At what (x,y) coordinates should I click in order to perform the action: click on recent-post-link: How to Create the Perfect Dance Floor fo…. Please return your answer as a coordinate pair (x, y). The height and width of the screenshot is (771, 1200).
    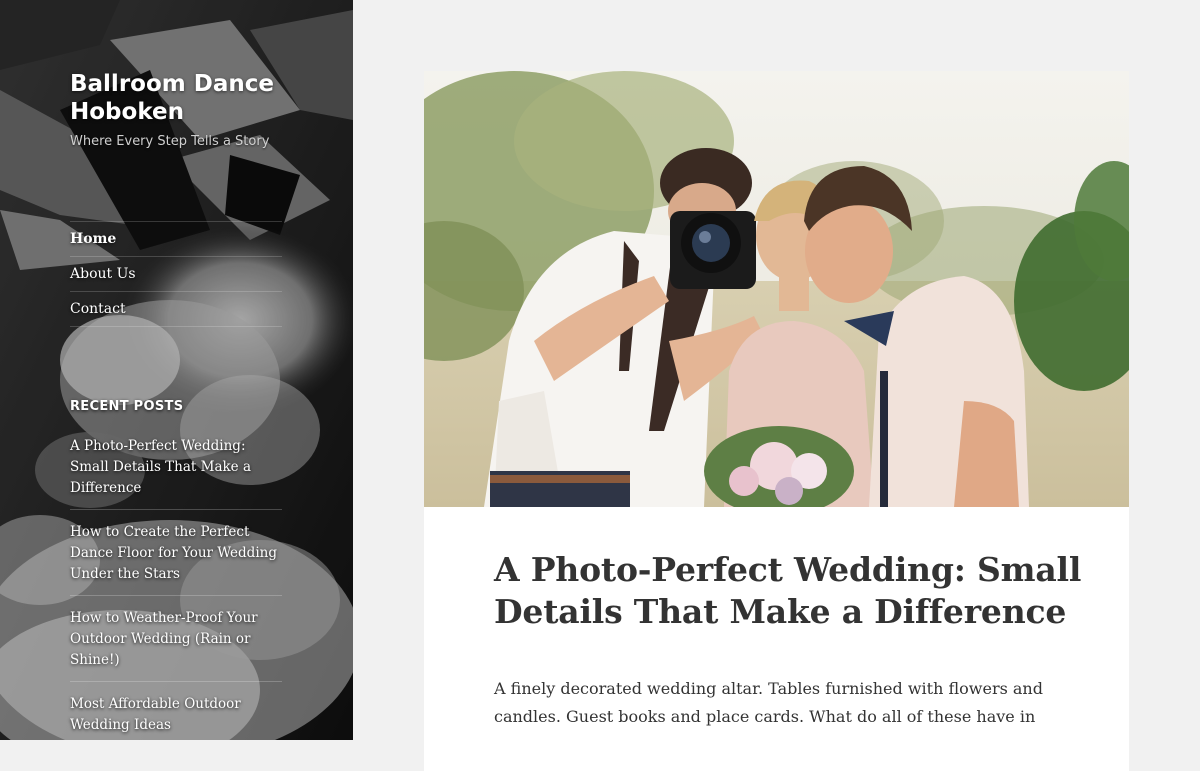
    Looking at the image, I should click on (176, 559).